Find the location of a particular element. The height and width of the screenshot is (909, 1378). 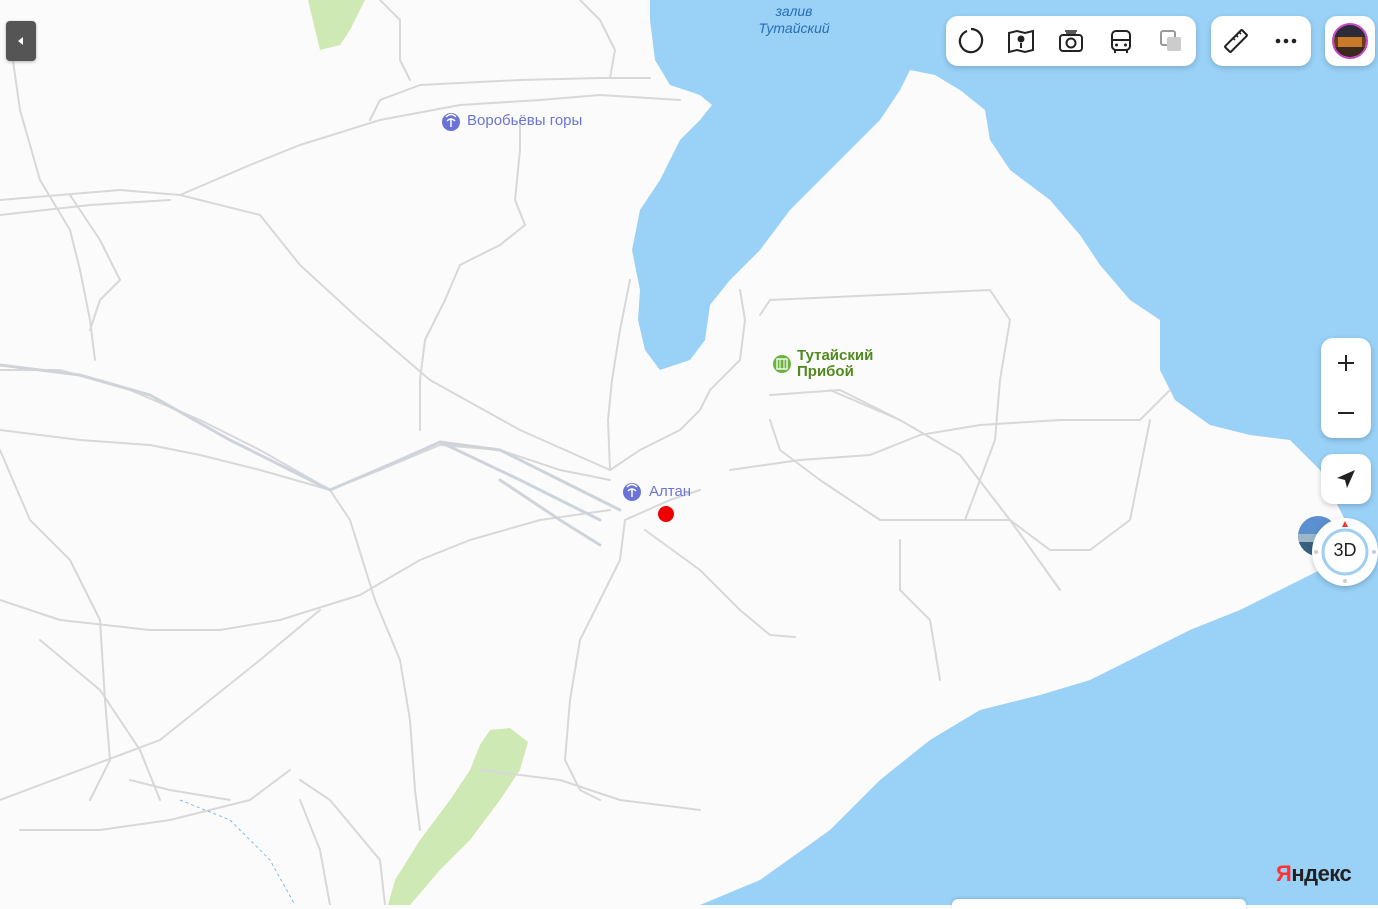

traffic-layer-icon is located at coordinates (1170, 40).